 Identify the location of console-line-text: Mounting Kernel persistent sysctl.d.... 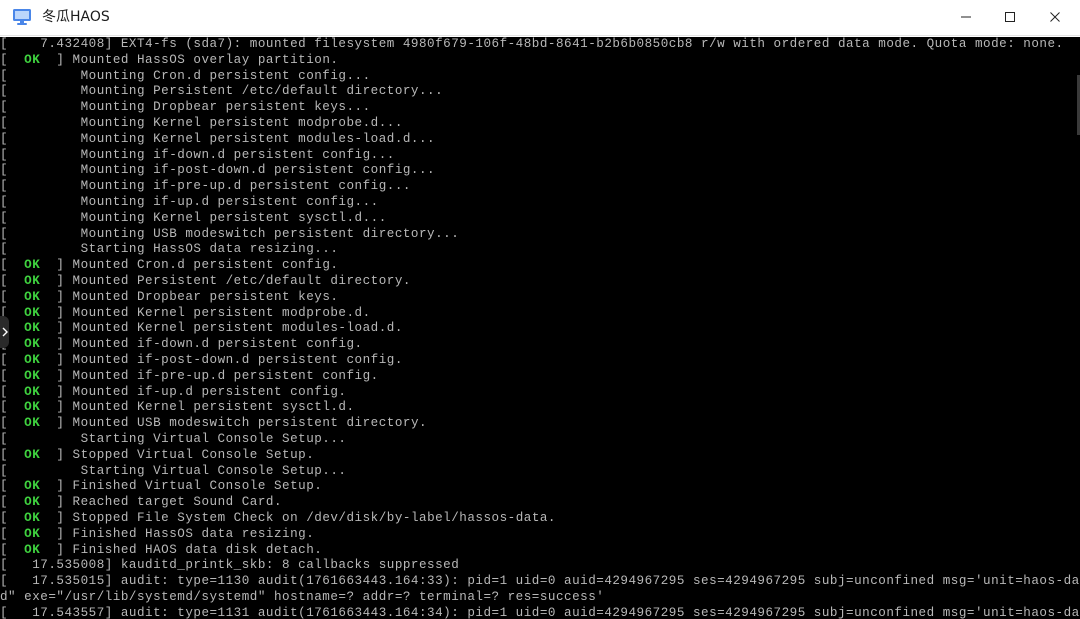
(197, 217).